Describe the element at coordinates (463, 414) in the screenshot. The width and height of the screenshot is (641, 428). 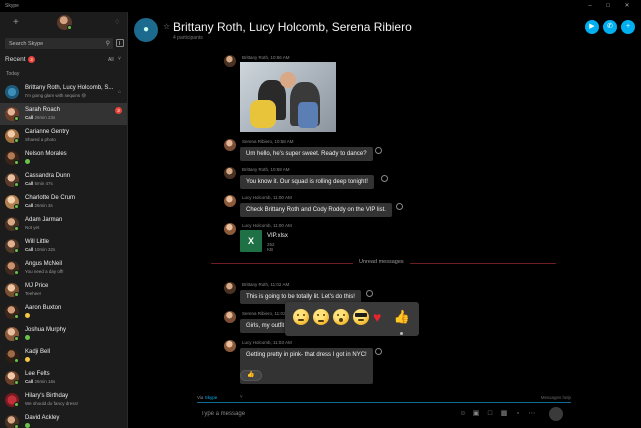
I see `emoticon-icon: ☺` at that location.